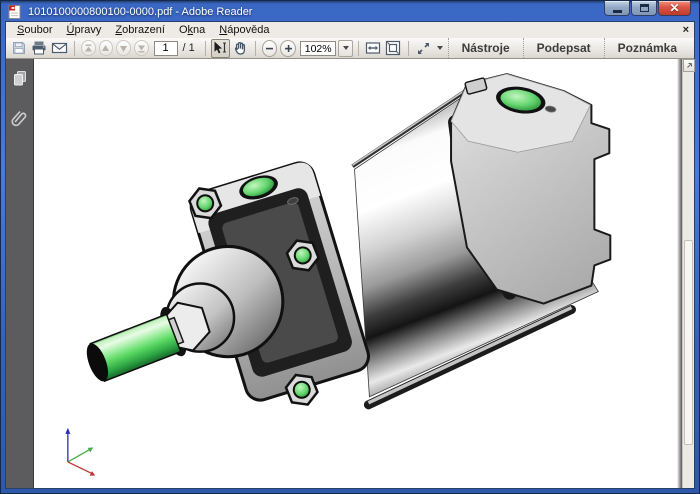 The height and width of the screenshot is (494, 700). Describe the element at coordinates (350, 30) in the screenshot. I see `menu-bar: Soubor Úpravy Zobrazení Okna Nápověda ×` at that location.